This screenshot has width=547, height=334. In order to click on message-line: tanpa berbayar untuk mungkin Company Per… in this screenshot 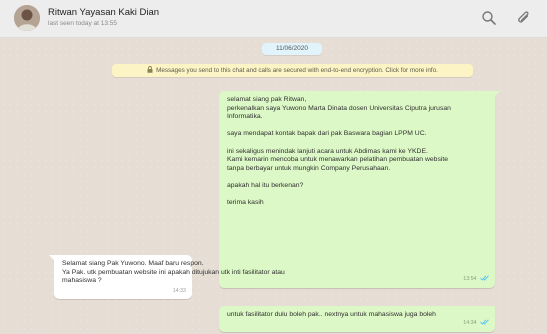, I will do `click(309, 168)`.